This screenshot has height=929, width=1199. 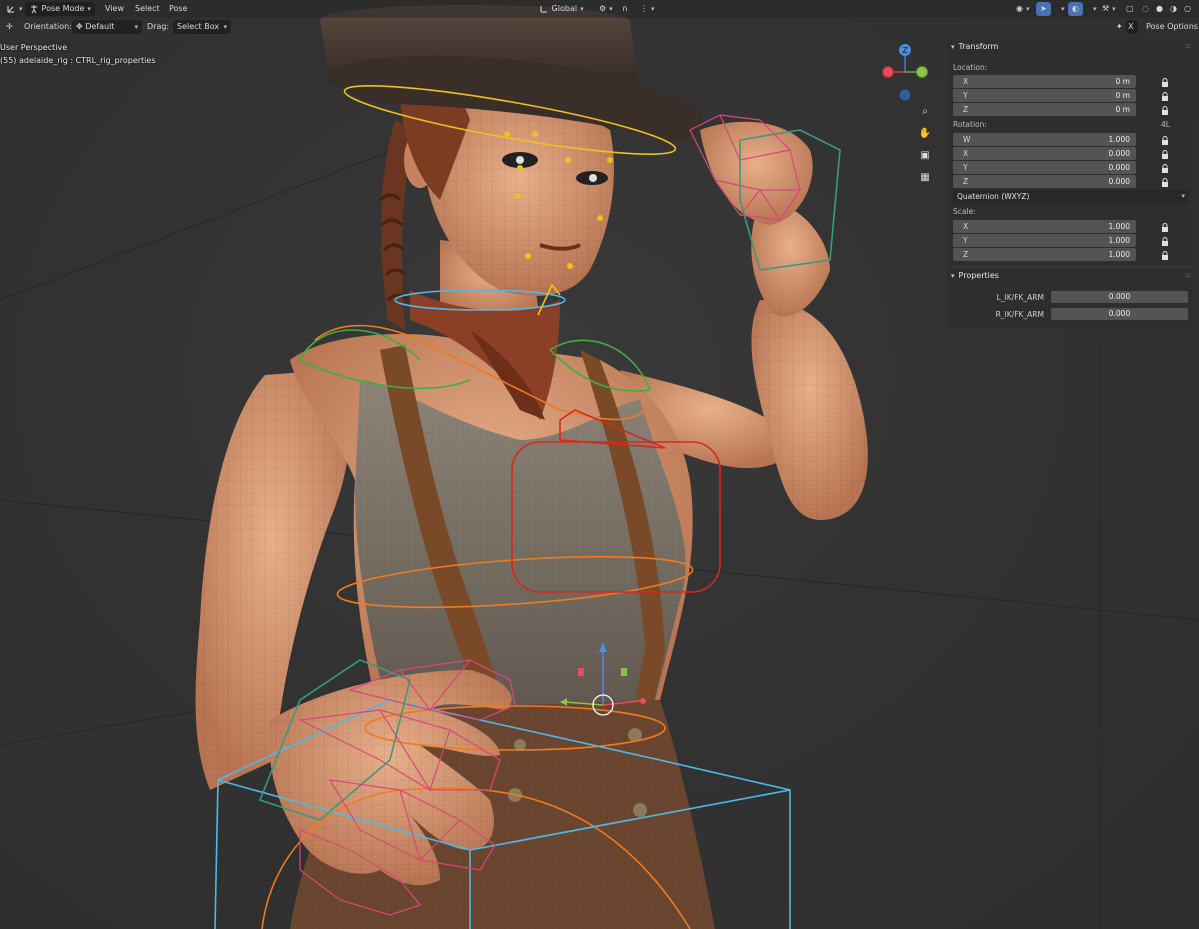 I want to click on pose-icon, so click(x=34, y=8).